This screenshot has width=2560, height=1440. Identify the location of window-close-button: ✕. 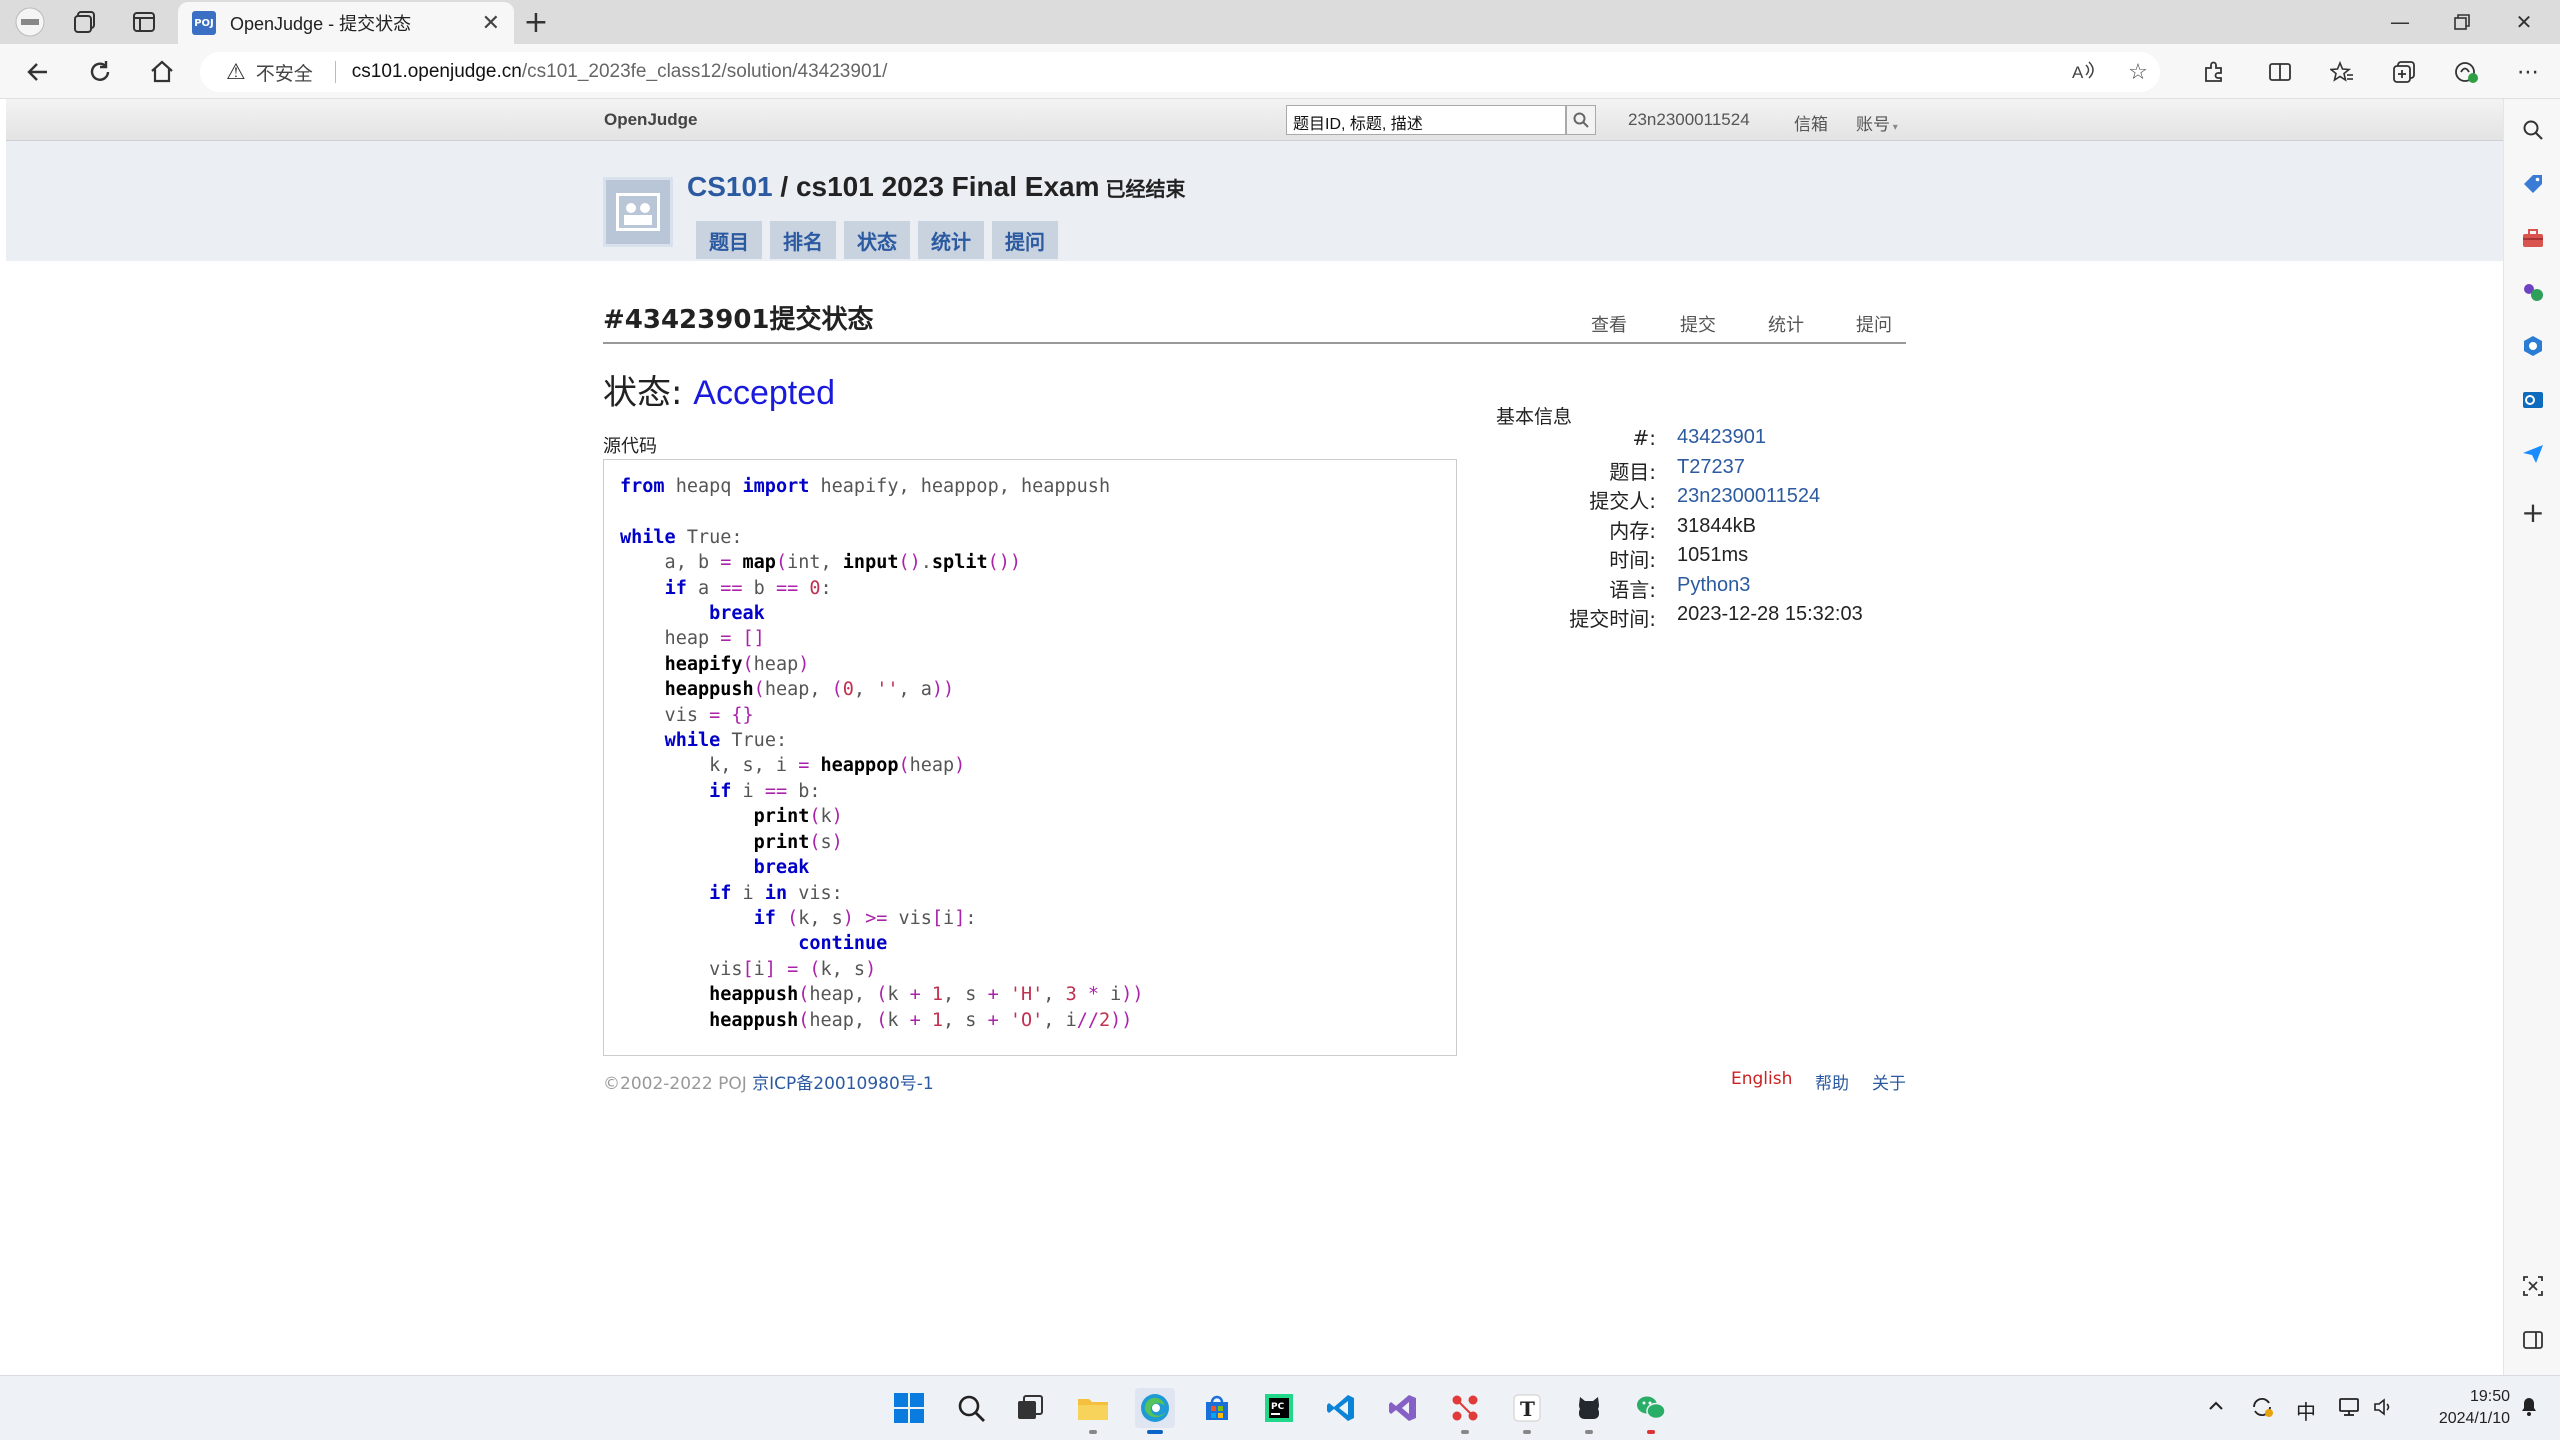
(2524, 22).